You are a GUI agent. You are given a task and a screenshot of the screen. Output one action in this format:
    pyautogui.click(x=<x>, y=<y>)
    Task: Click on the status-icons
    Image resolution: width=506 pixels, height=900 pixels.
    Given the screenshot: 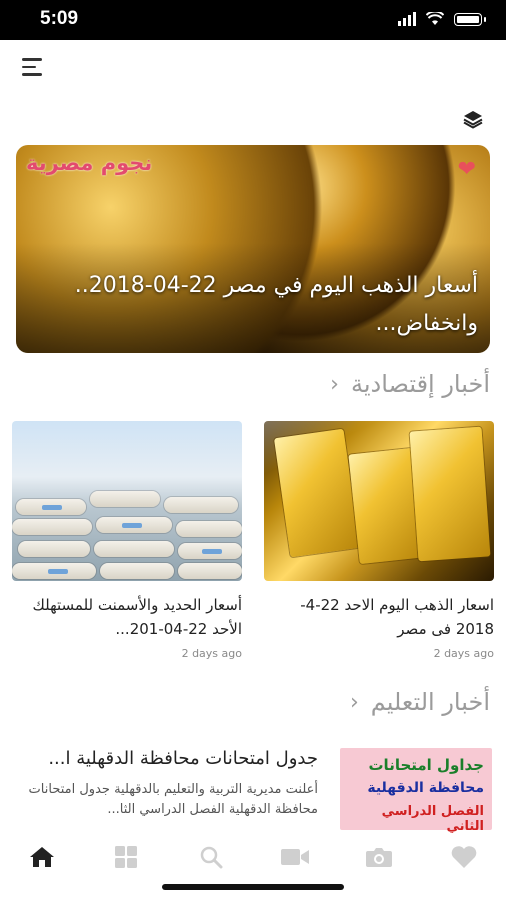 What is the action you would take?
    pyautogui.click(x=442, y=19)
    